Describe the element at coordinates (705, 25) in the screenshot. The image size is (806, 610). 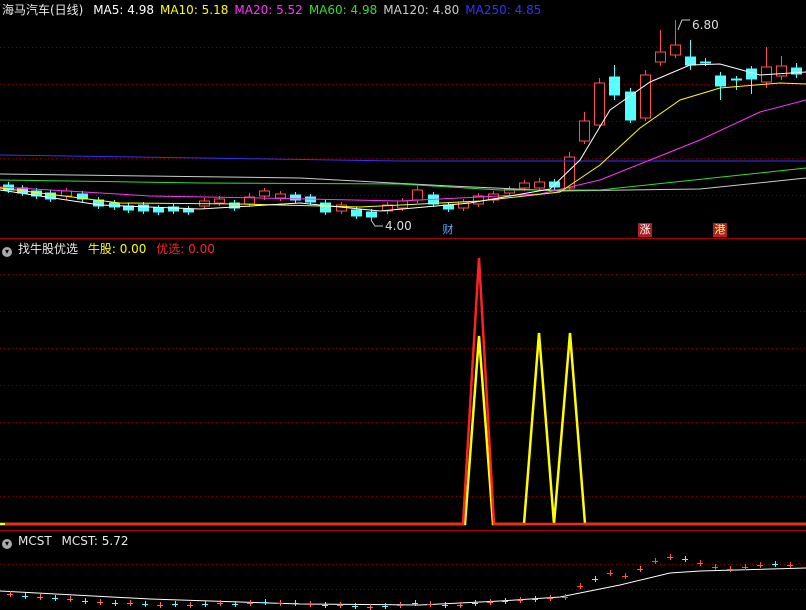
I see `high-price-label: 6.80` at that location.